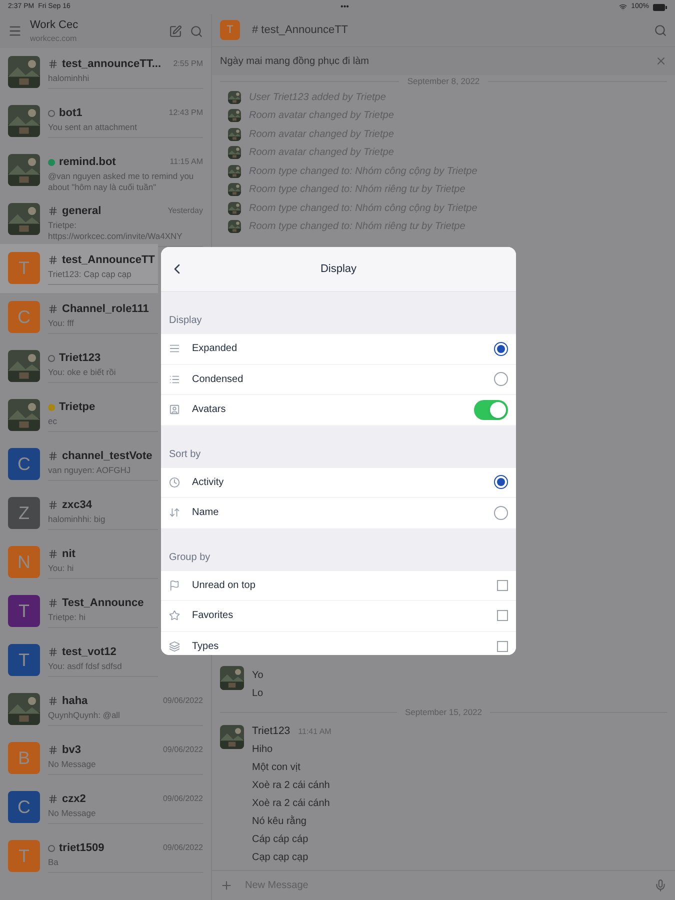 The image size is (675, 900). Describe the element at coordinates (443, 60) in the screenshot. I see `announcement-bar: Ngày mai mang đồng phục đi làm` at that location.